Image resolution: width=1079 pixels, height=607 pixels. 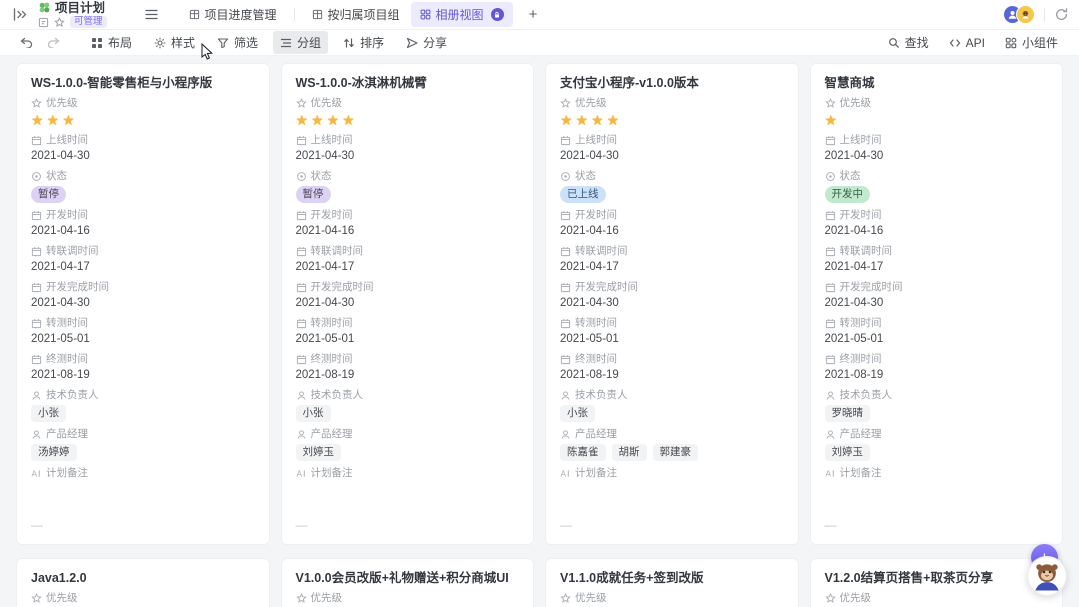 What do you see at coordinates (48, 413) in the screenshot?
I see `member-tag: 小张` at bounding box center [48, 413].